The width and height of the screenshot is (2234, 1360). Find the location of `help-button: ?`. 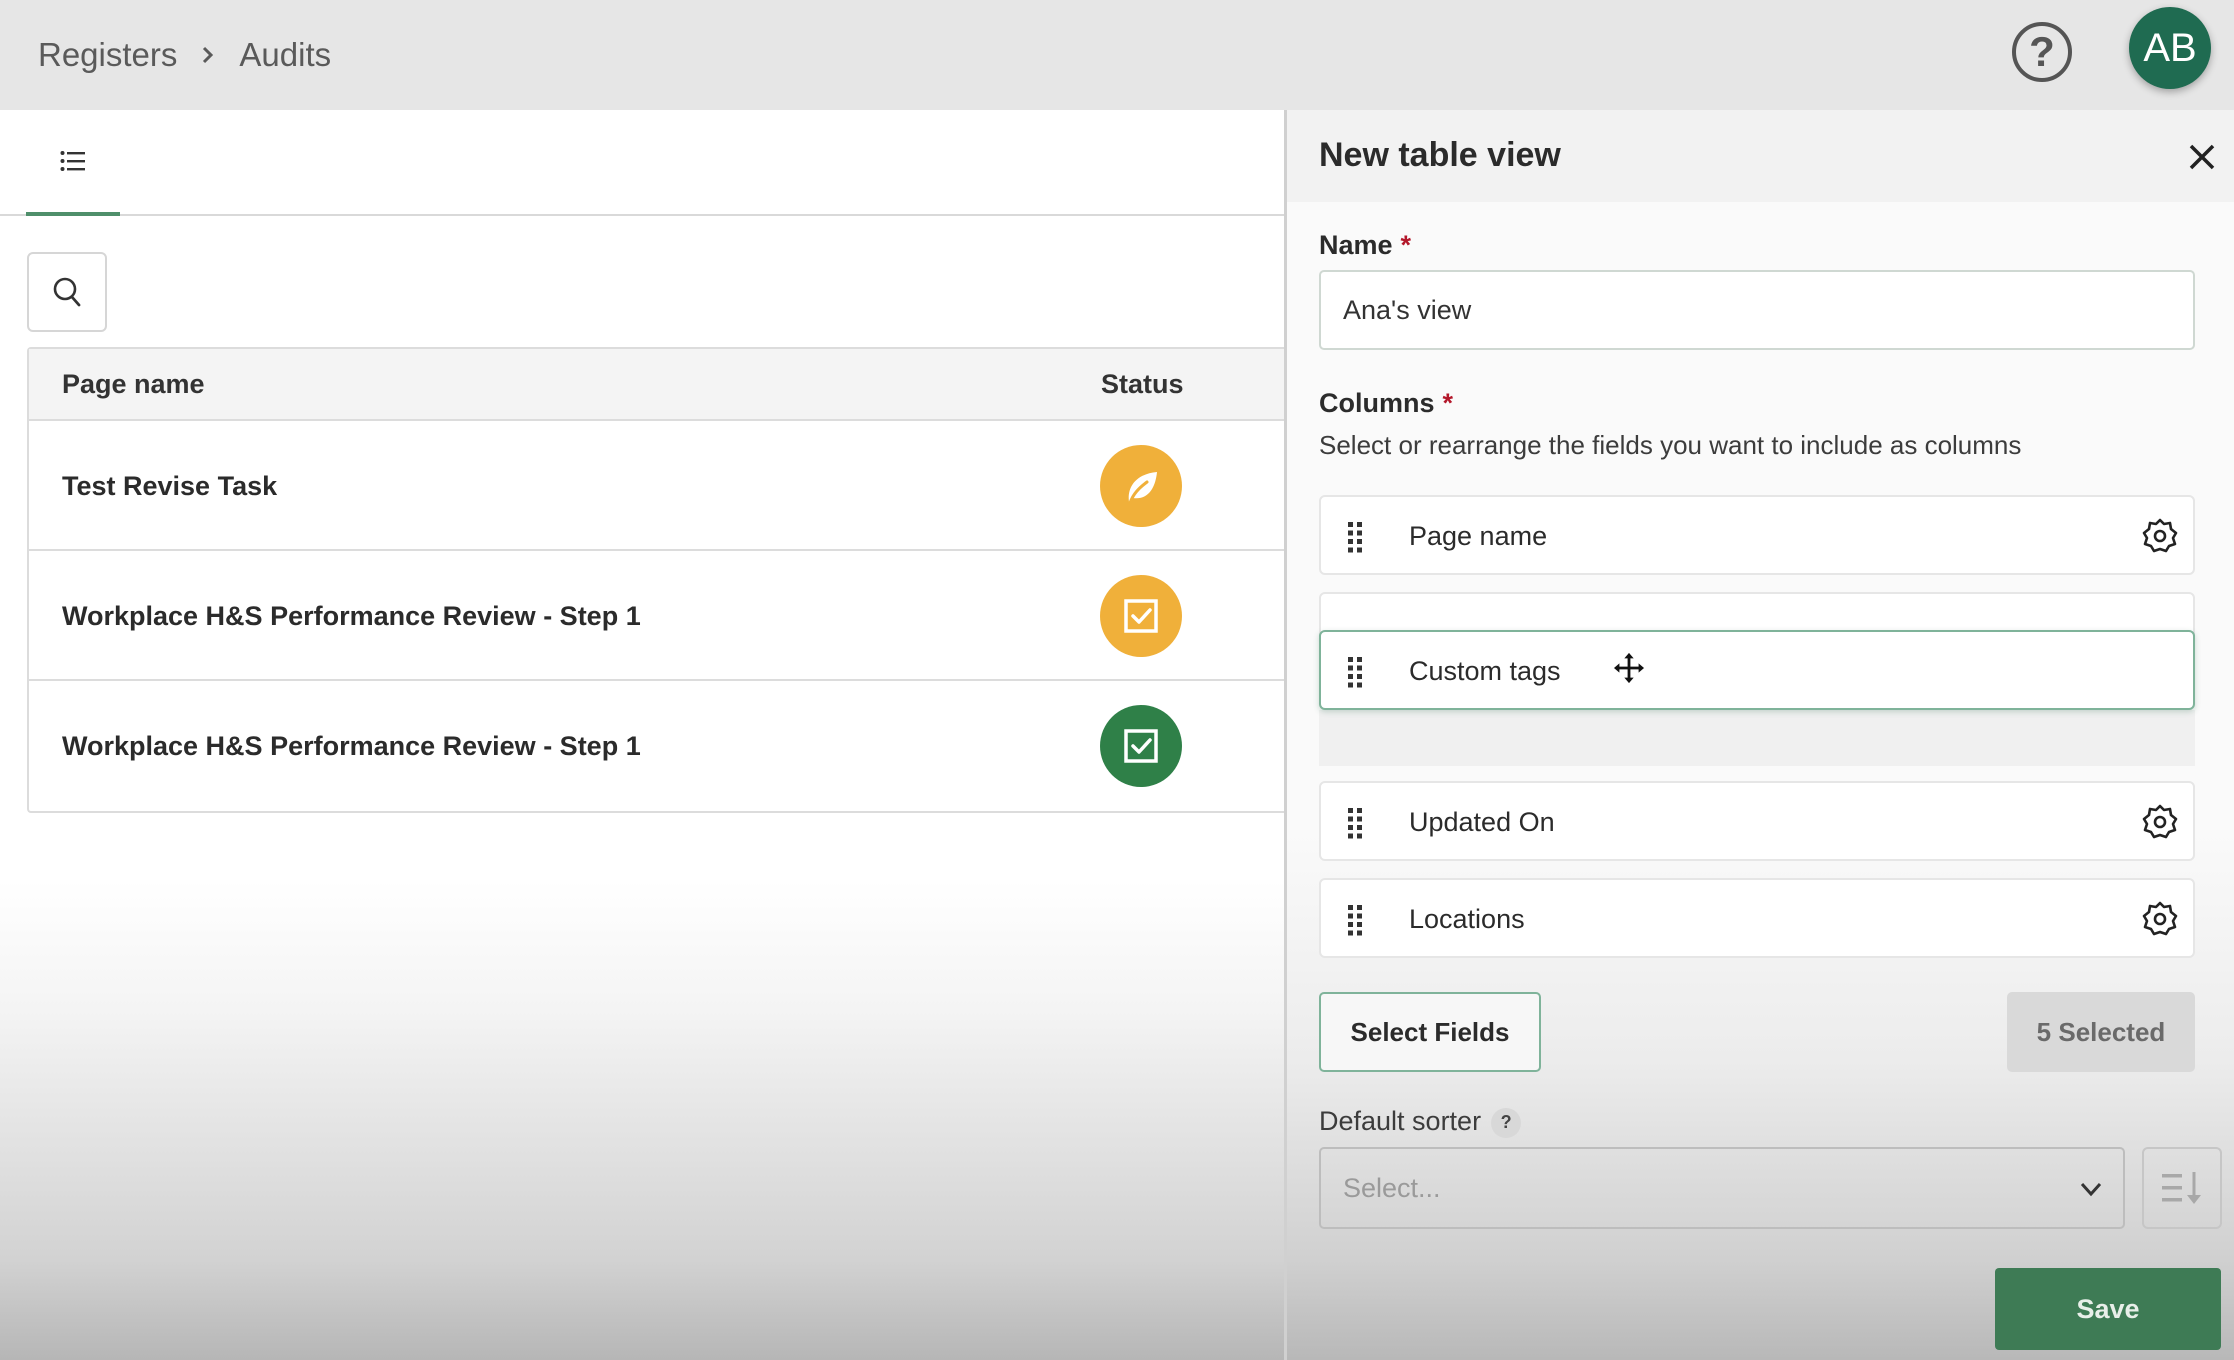

help-button: ? is located at coordinates (2042, 52).